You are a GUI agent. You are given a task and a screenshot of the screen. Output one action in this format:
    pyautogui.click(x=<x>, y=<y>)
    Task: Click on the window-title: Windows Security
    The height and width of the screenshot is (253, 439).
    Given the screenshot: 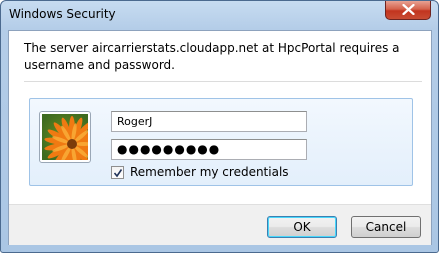 What is the action you would take?
    pyautogui.click(x=62, y=14)
    